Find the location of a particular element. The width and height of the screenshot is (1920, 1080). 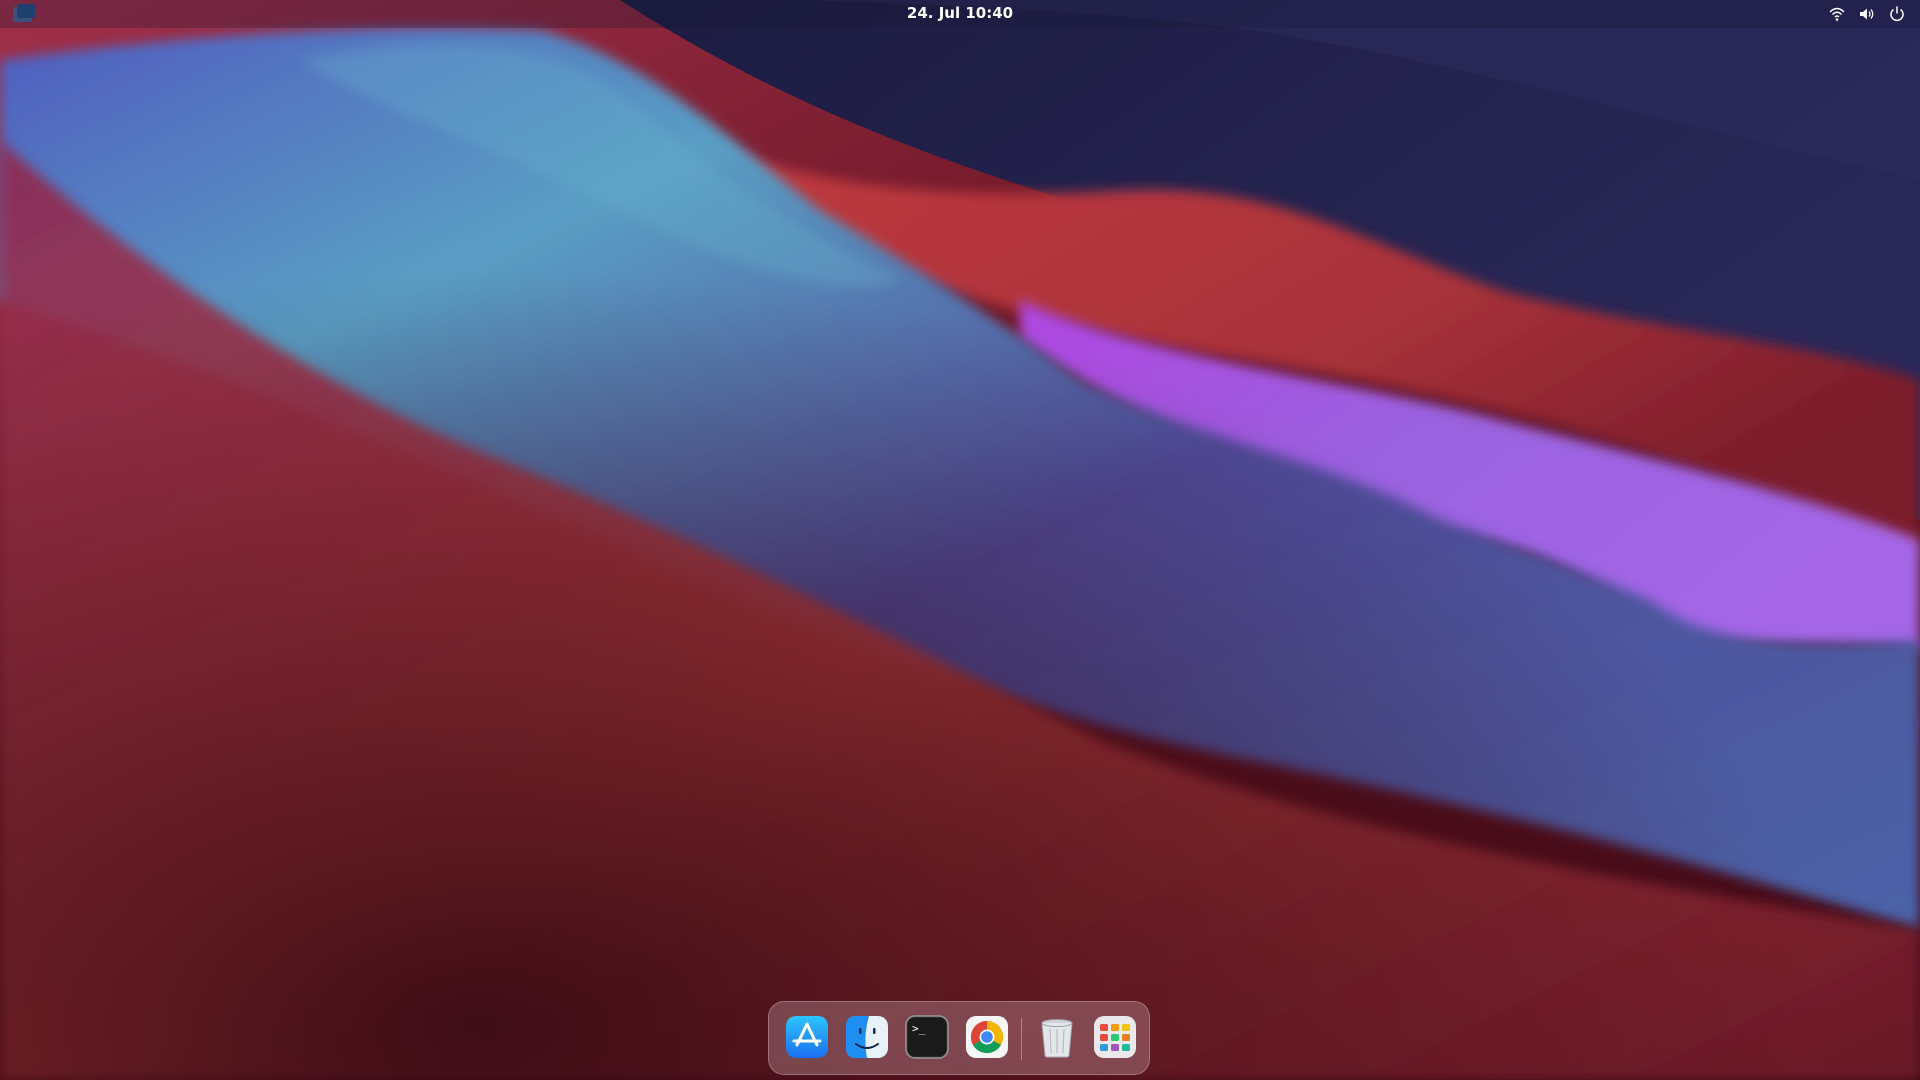

activities-button is located at coordinates (24, 14).